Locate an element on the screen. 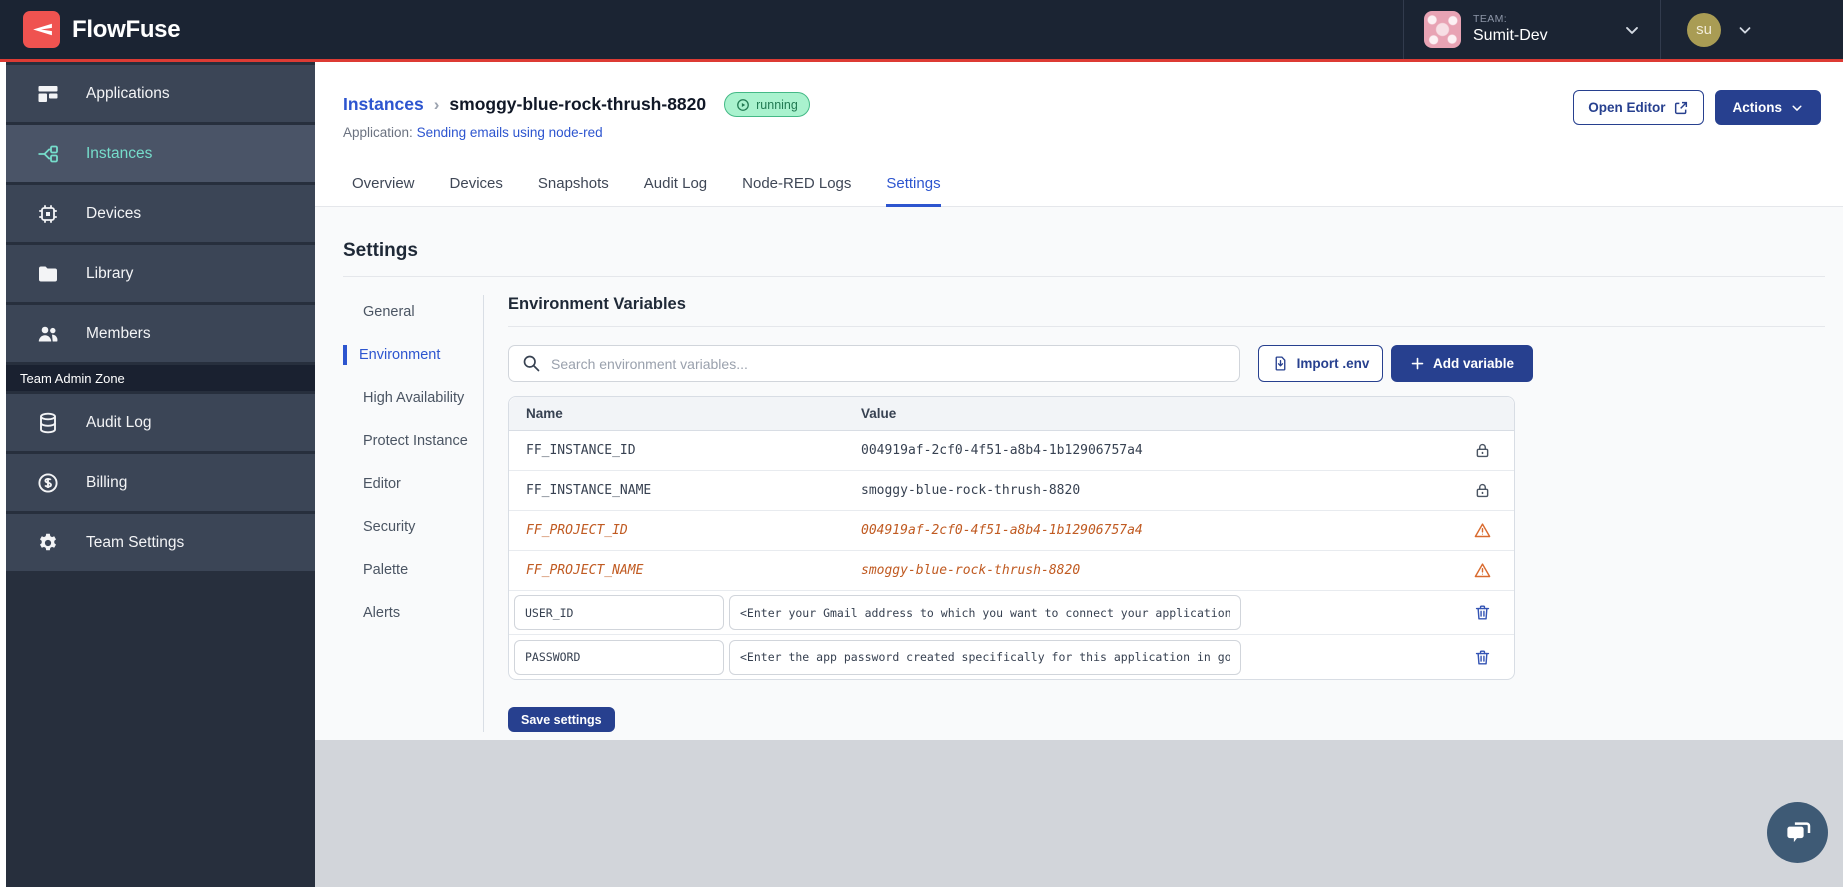  import-env-button: Import .env is located at coordinates (1320, 363).